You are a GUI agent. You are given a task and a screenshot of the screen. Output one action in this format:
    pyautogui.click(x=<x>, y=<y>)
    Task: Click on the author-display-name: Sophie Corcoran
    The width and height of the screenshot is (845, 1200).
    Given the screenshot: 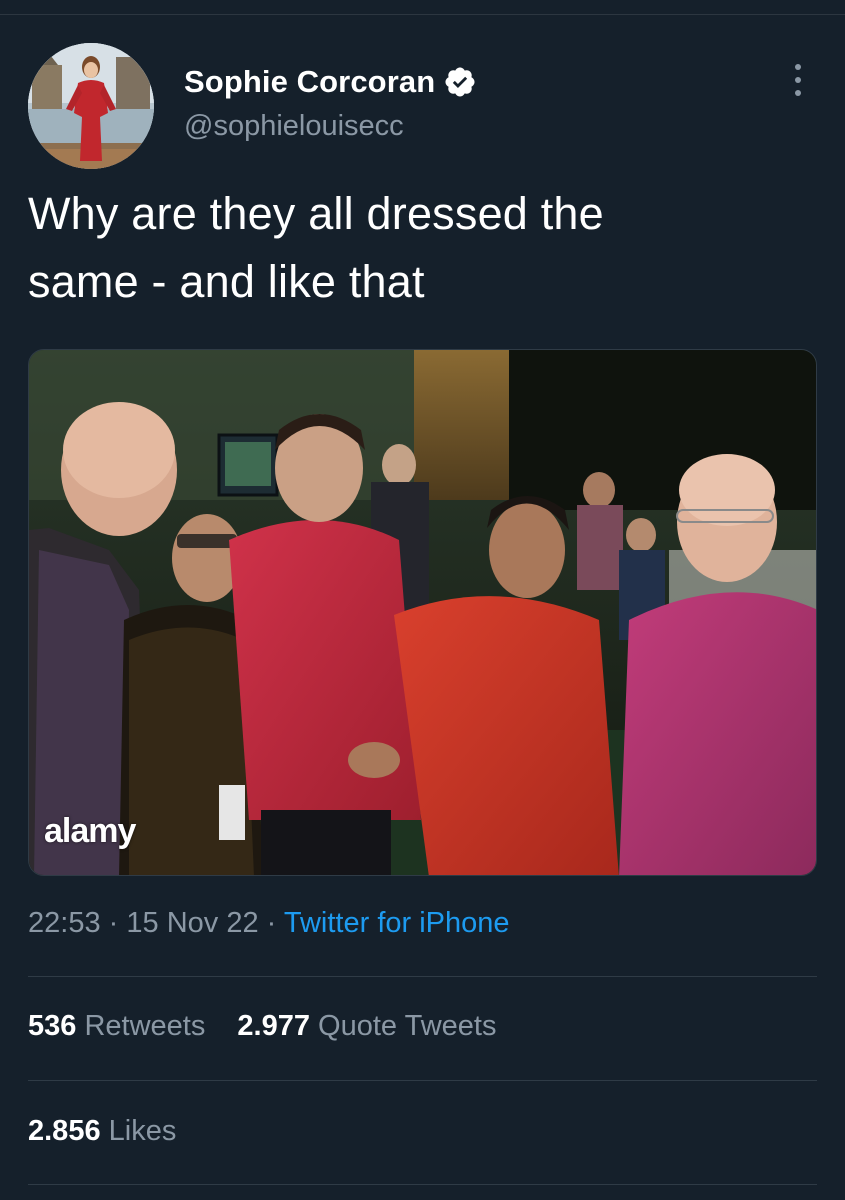 What is the action you would take?
    pyautogui.click(x=309, y=82)
    